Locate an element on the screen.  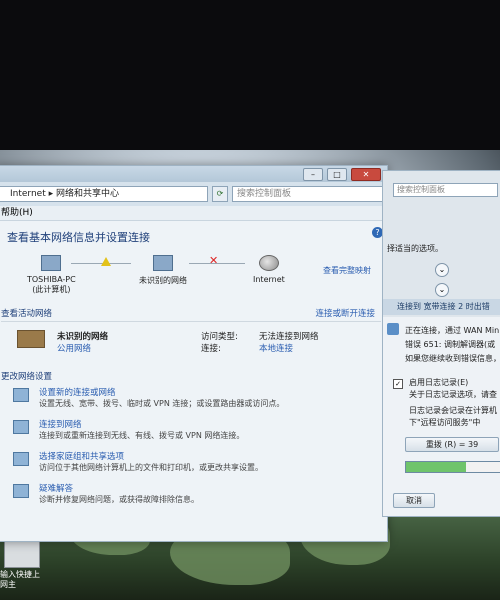
log-options-link: 关于日志记录选项，请查 is located at coordinates (453, 394).